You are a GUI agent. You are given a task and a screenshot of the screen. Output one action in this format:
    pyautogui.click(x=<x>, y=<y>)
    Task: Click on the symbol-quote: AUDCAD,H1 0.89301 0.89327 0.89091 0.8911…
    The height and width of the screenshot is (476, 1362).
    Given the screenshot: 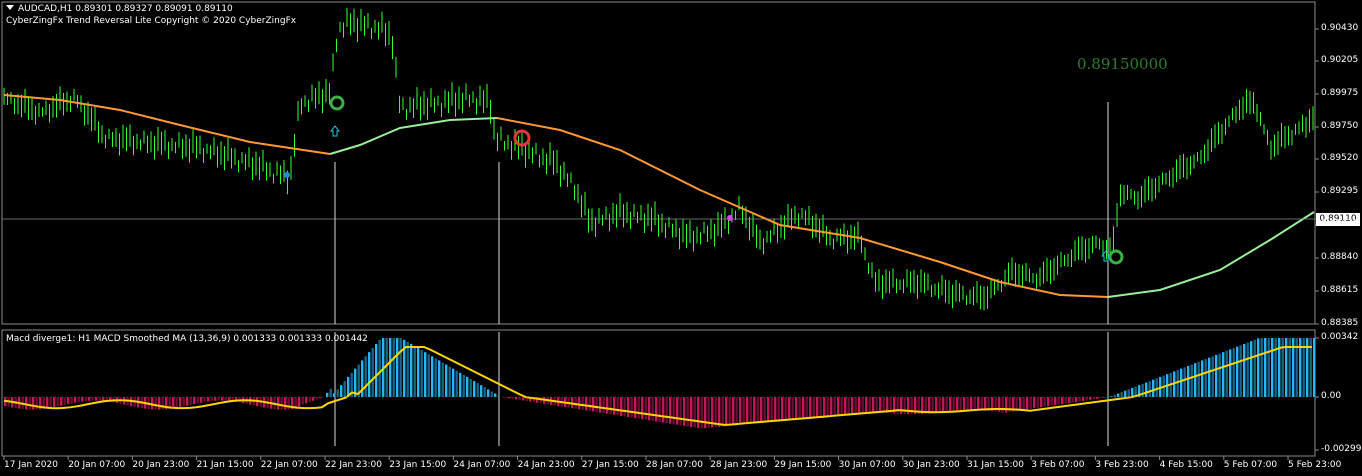 What is the action you would take?
    pyautogui.click(x=125, y=9)
    